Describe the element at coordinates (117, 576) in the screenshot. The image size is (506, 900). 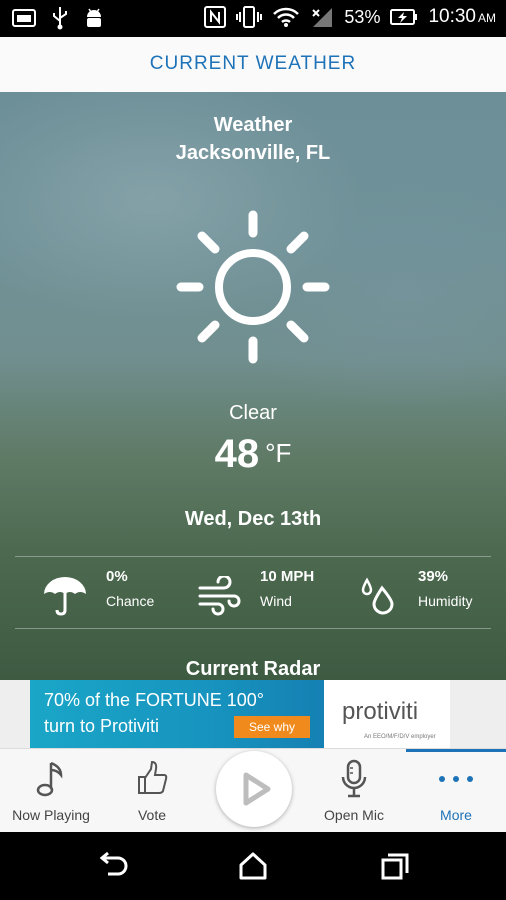
I see `stat-chance-value: 0%` at that location.